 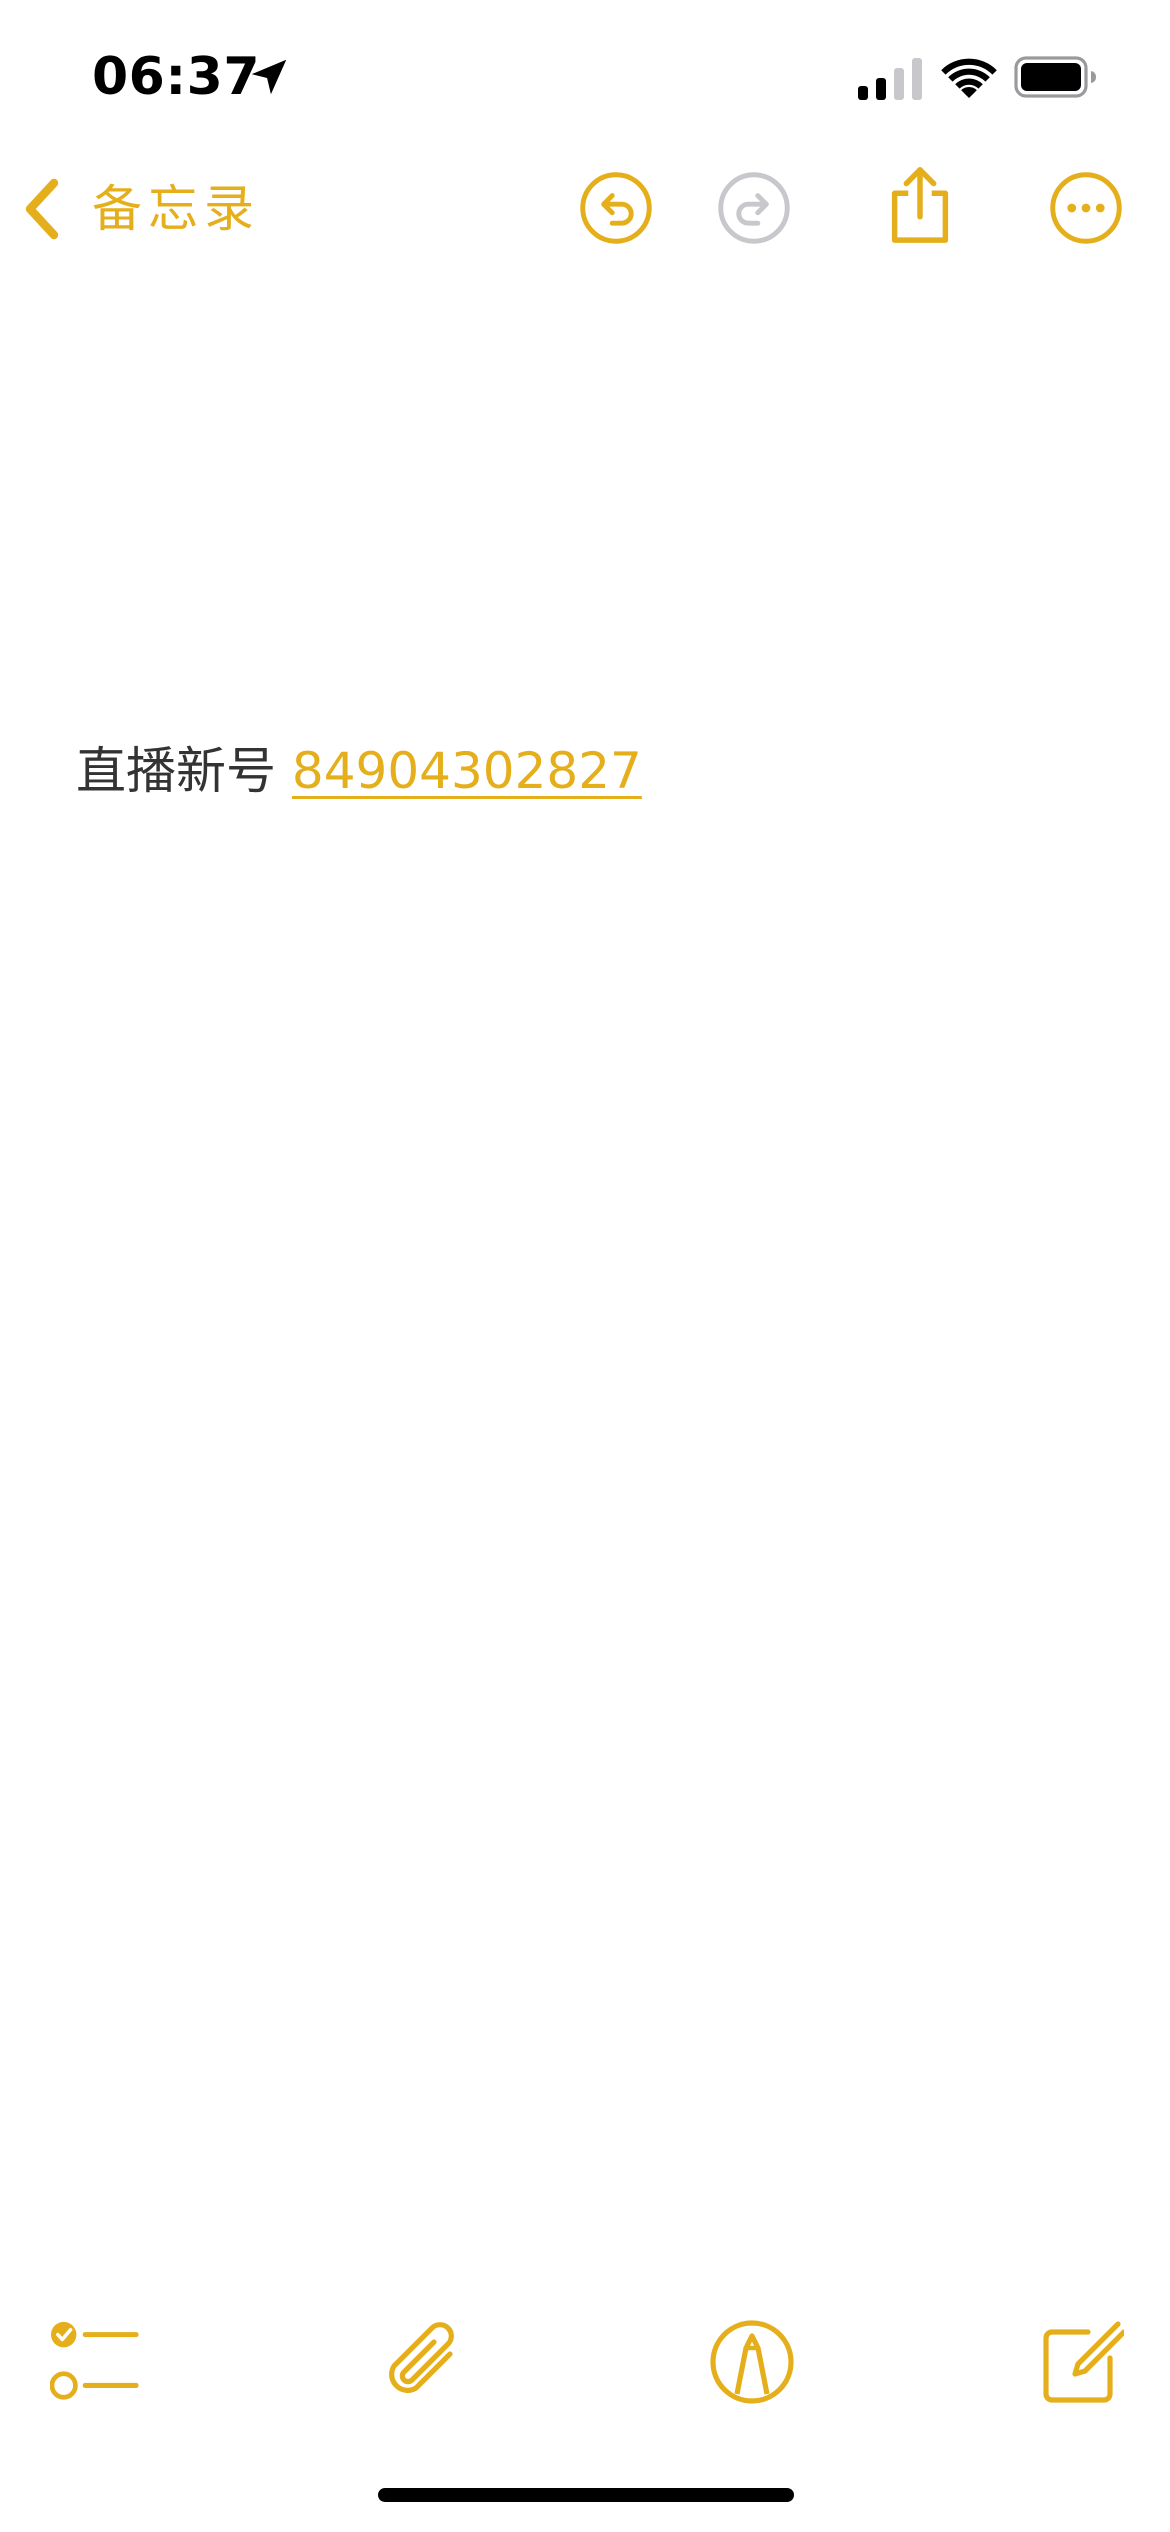 I want to click on more-button, so click(x=1086, y=208).